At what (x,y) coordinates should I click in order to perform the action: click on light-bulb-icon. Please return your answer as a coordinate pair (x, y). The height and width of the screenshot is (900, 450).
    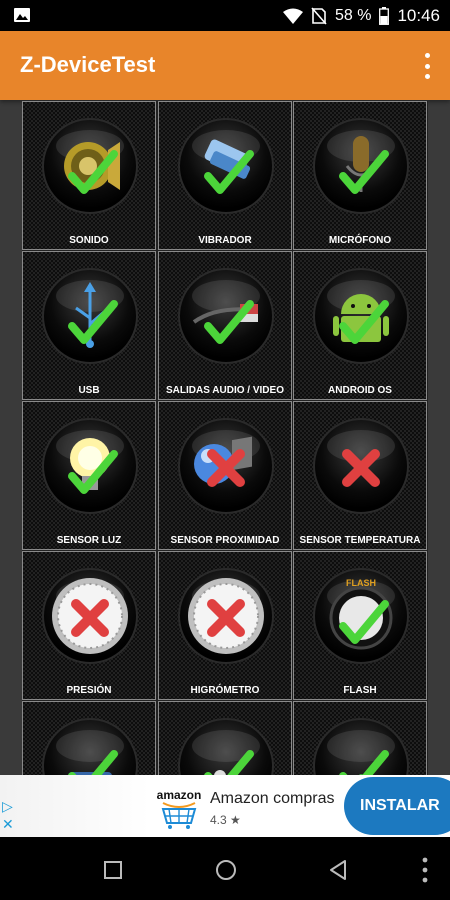
    Looking at the image, I should click on (90, 466).